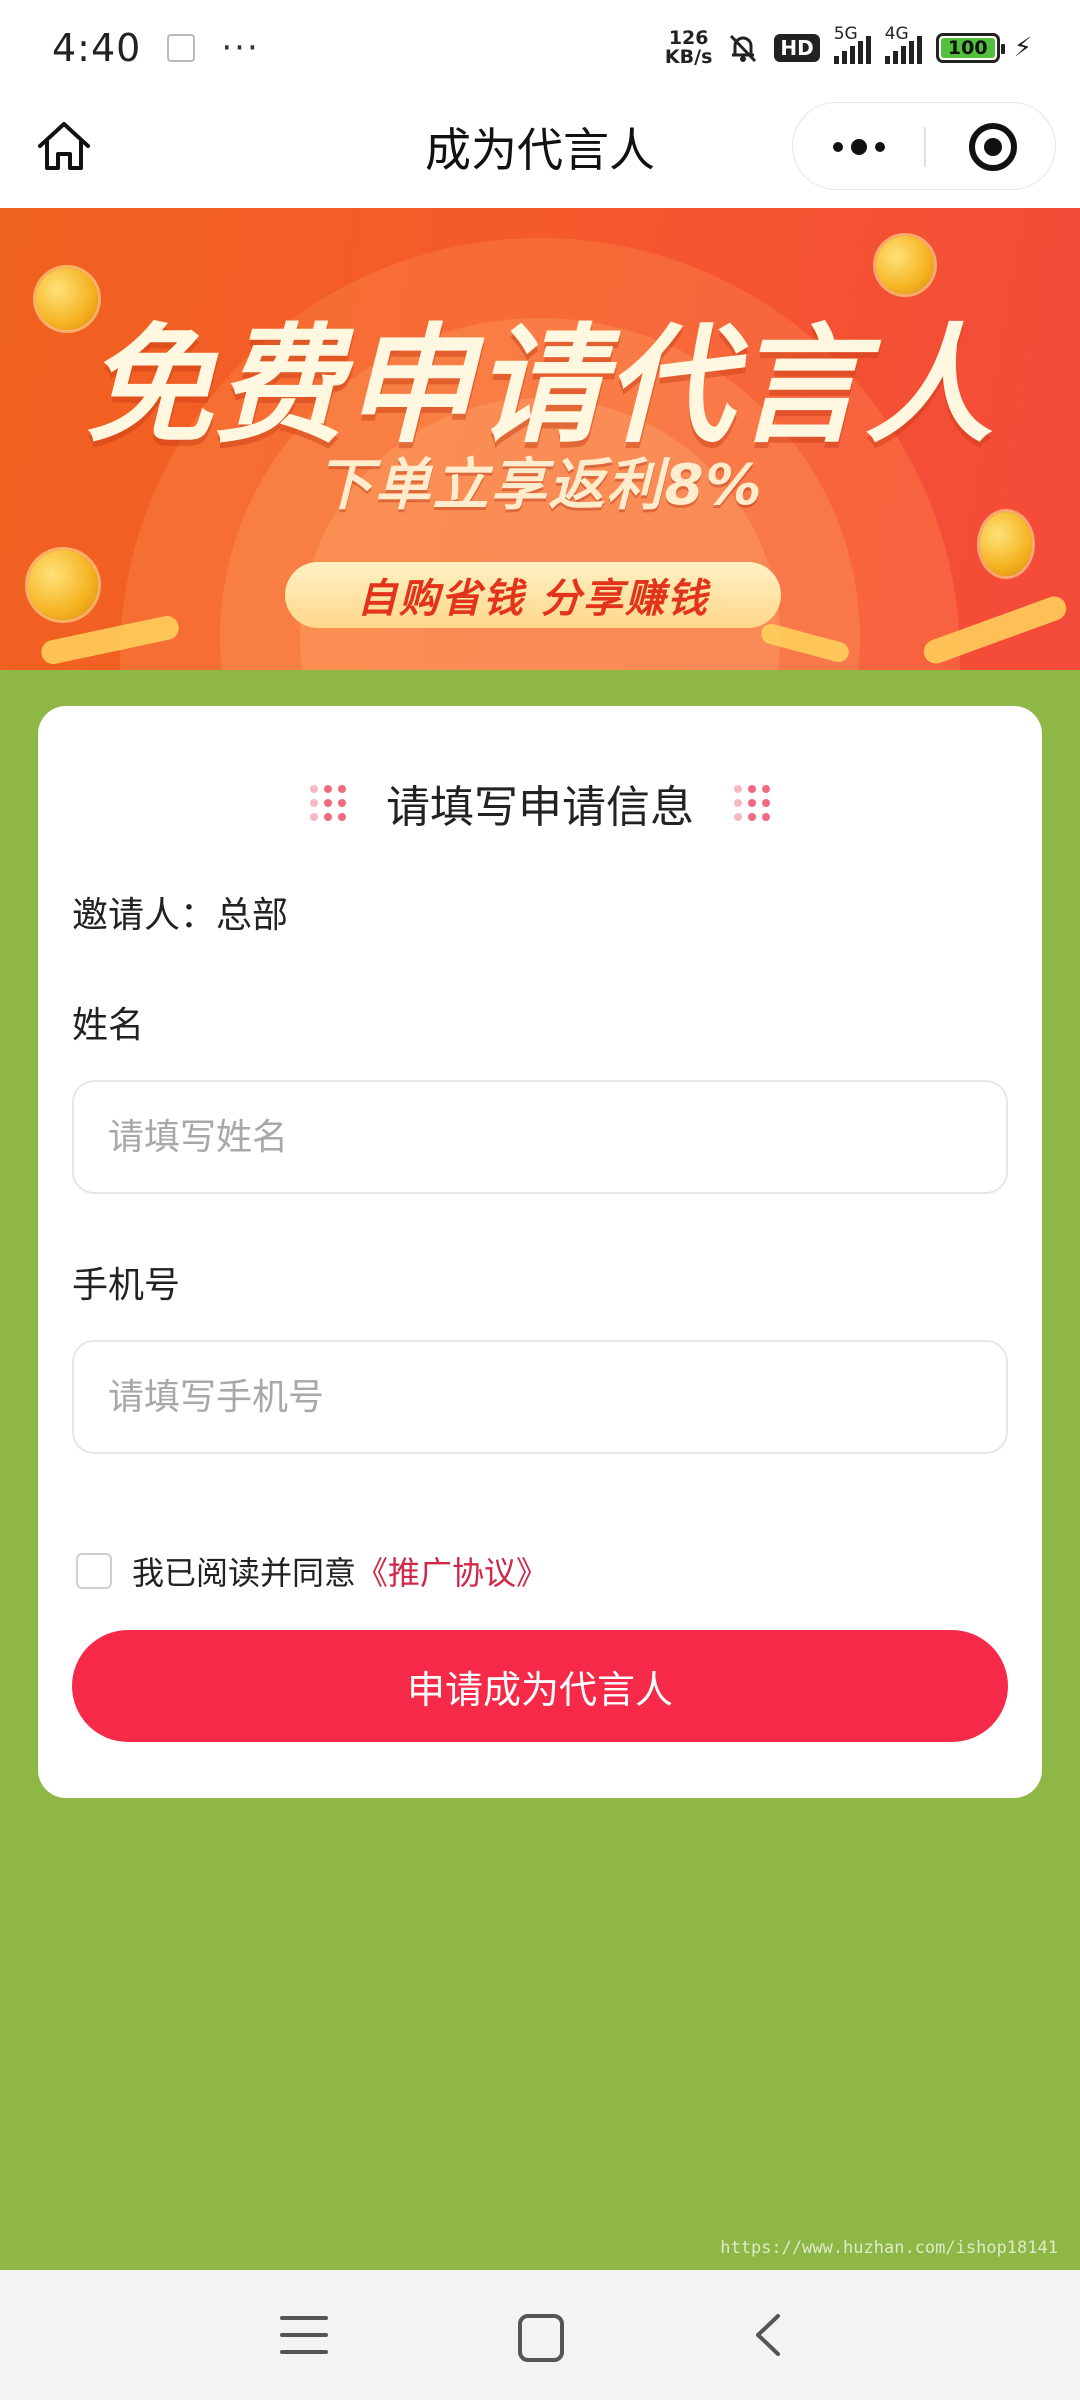 The height and width of the screenshot is (2400, 1080). Describe the element at coordinates (540, 1137) in the screenshot. I see `name-input` at that location.